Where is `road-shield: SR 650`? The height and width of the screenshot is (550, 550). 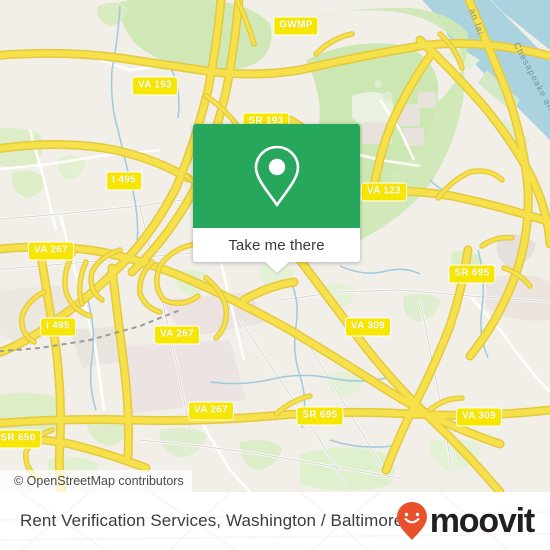
road-shield: SR 650 is located at coordinates (21, 439).